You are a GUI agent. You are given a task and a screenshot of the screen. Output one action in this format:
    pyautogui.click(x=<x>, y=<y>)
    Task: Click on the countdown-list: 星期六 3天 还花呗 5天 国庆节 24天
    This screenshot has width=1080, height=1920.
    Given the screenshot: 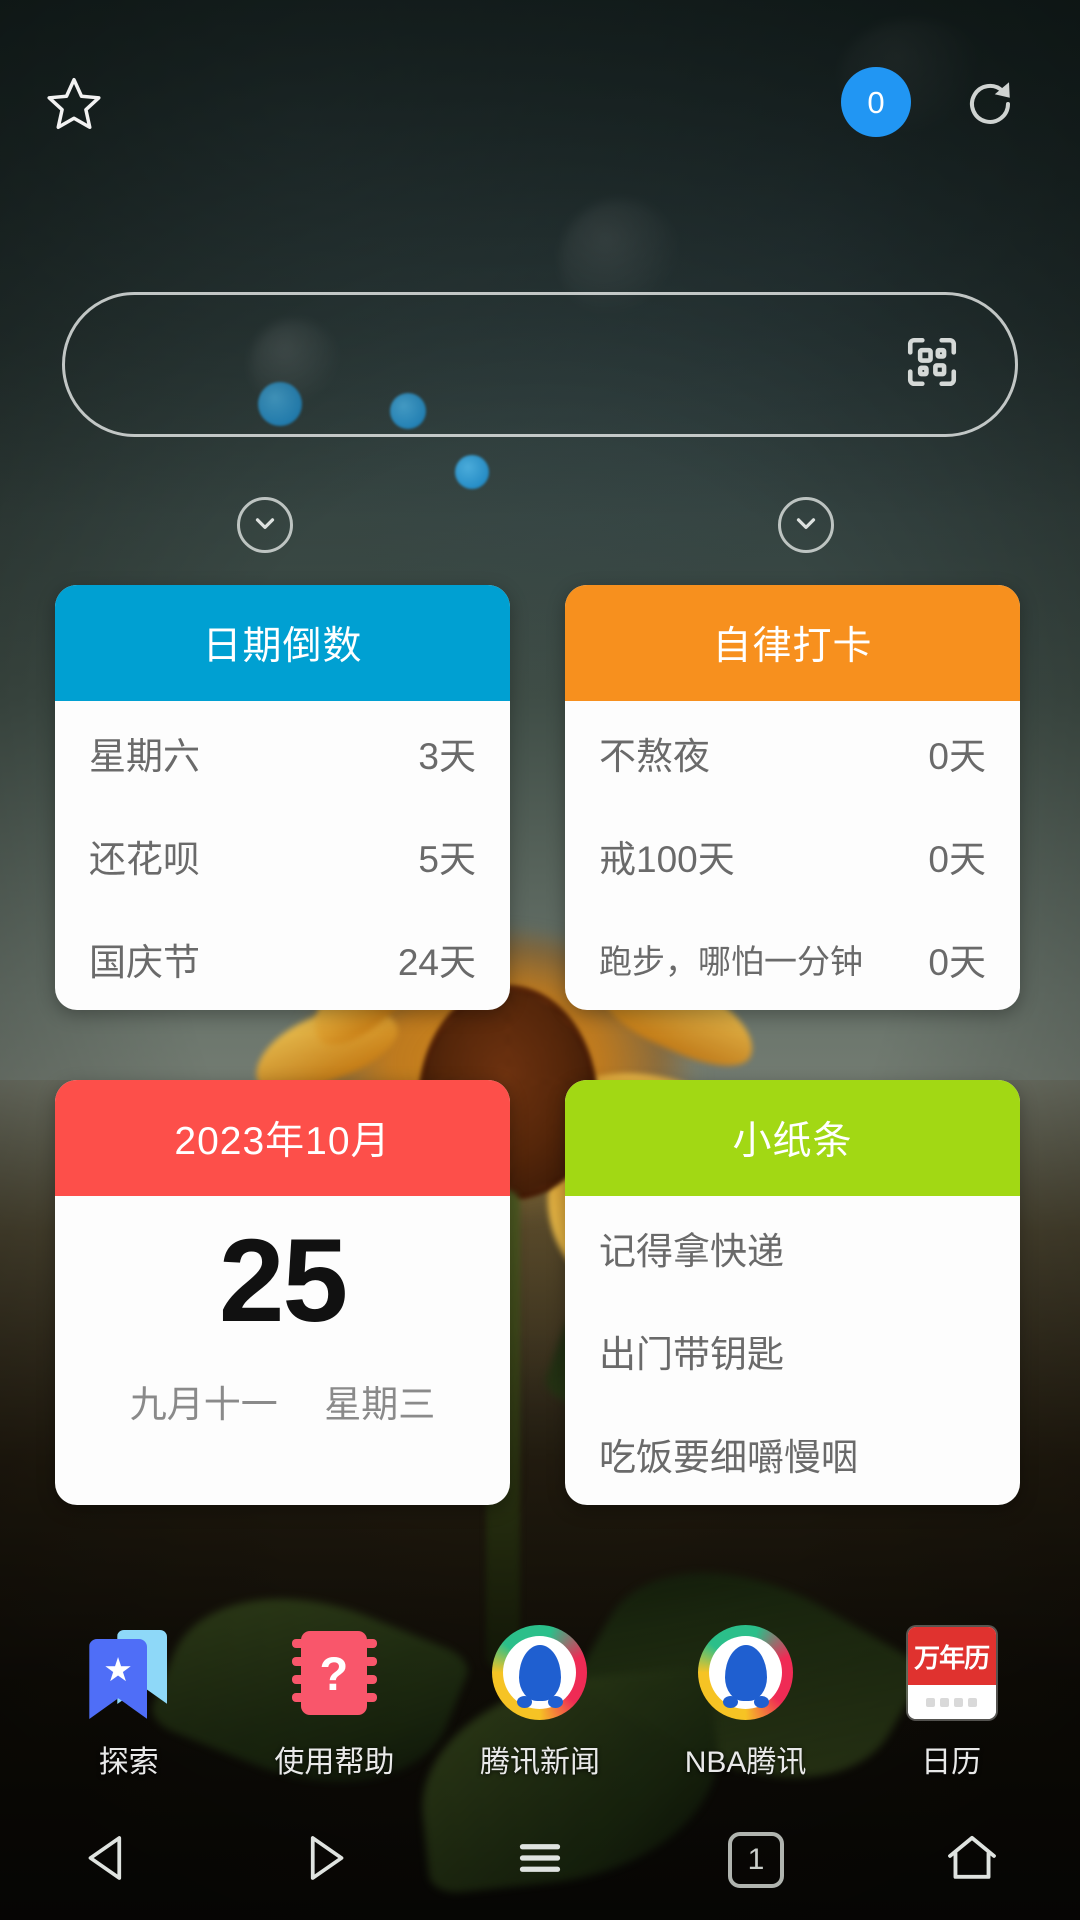 What is the action you would take?
    pyautogui.click(x=282, y=855)
    